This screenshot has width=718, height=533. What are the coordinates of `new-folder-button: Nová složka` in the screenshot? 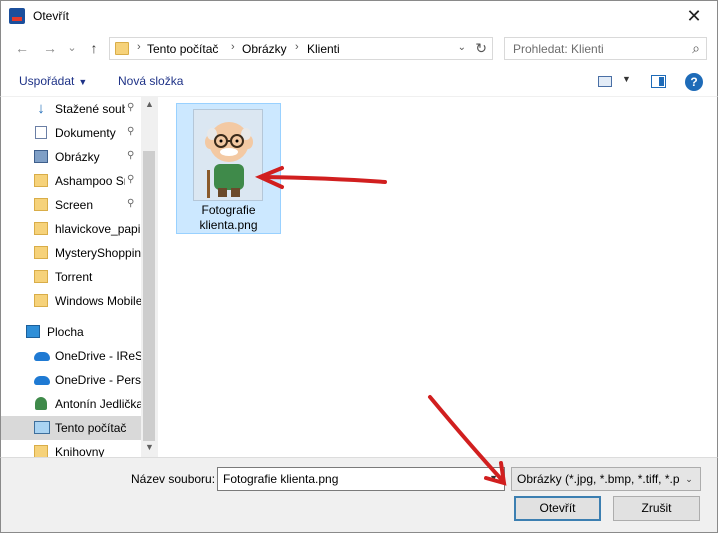 It's located at (150, 81).